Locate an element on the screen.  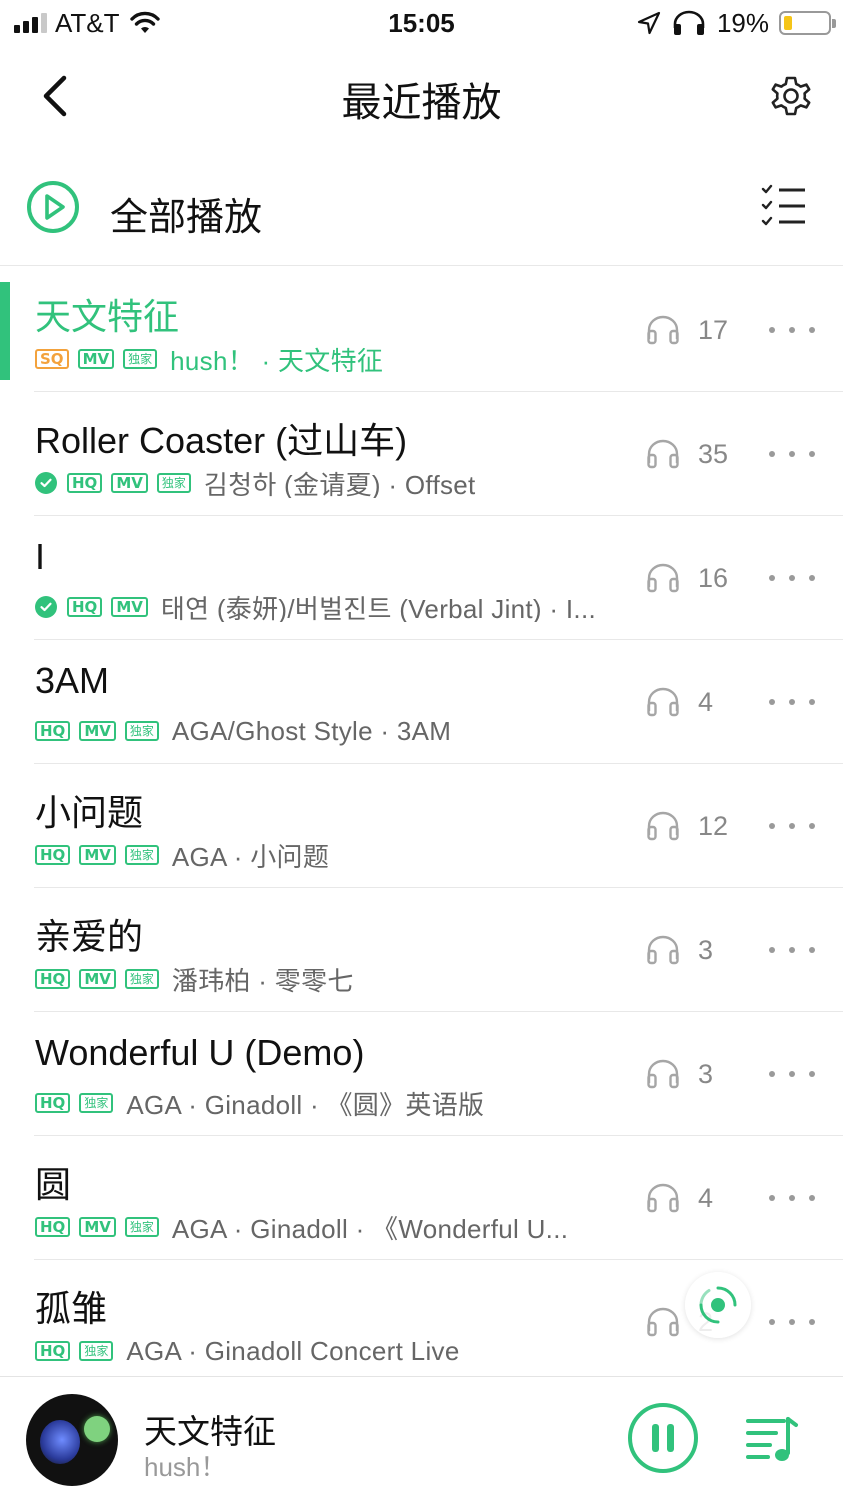
album-cover is located at coordinates (72, 1440).